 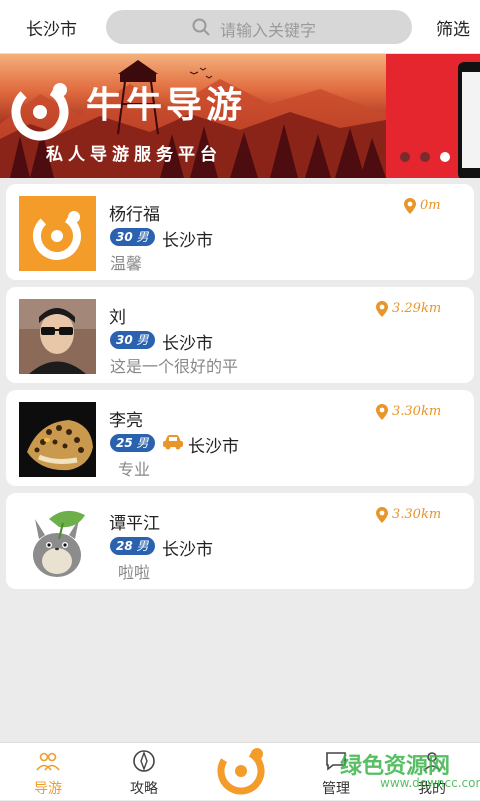 I want to click on phone-illustration, so click(x=469, y=120).